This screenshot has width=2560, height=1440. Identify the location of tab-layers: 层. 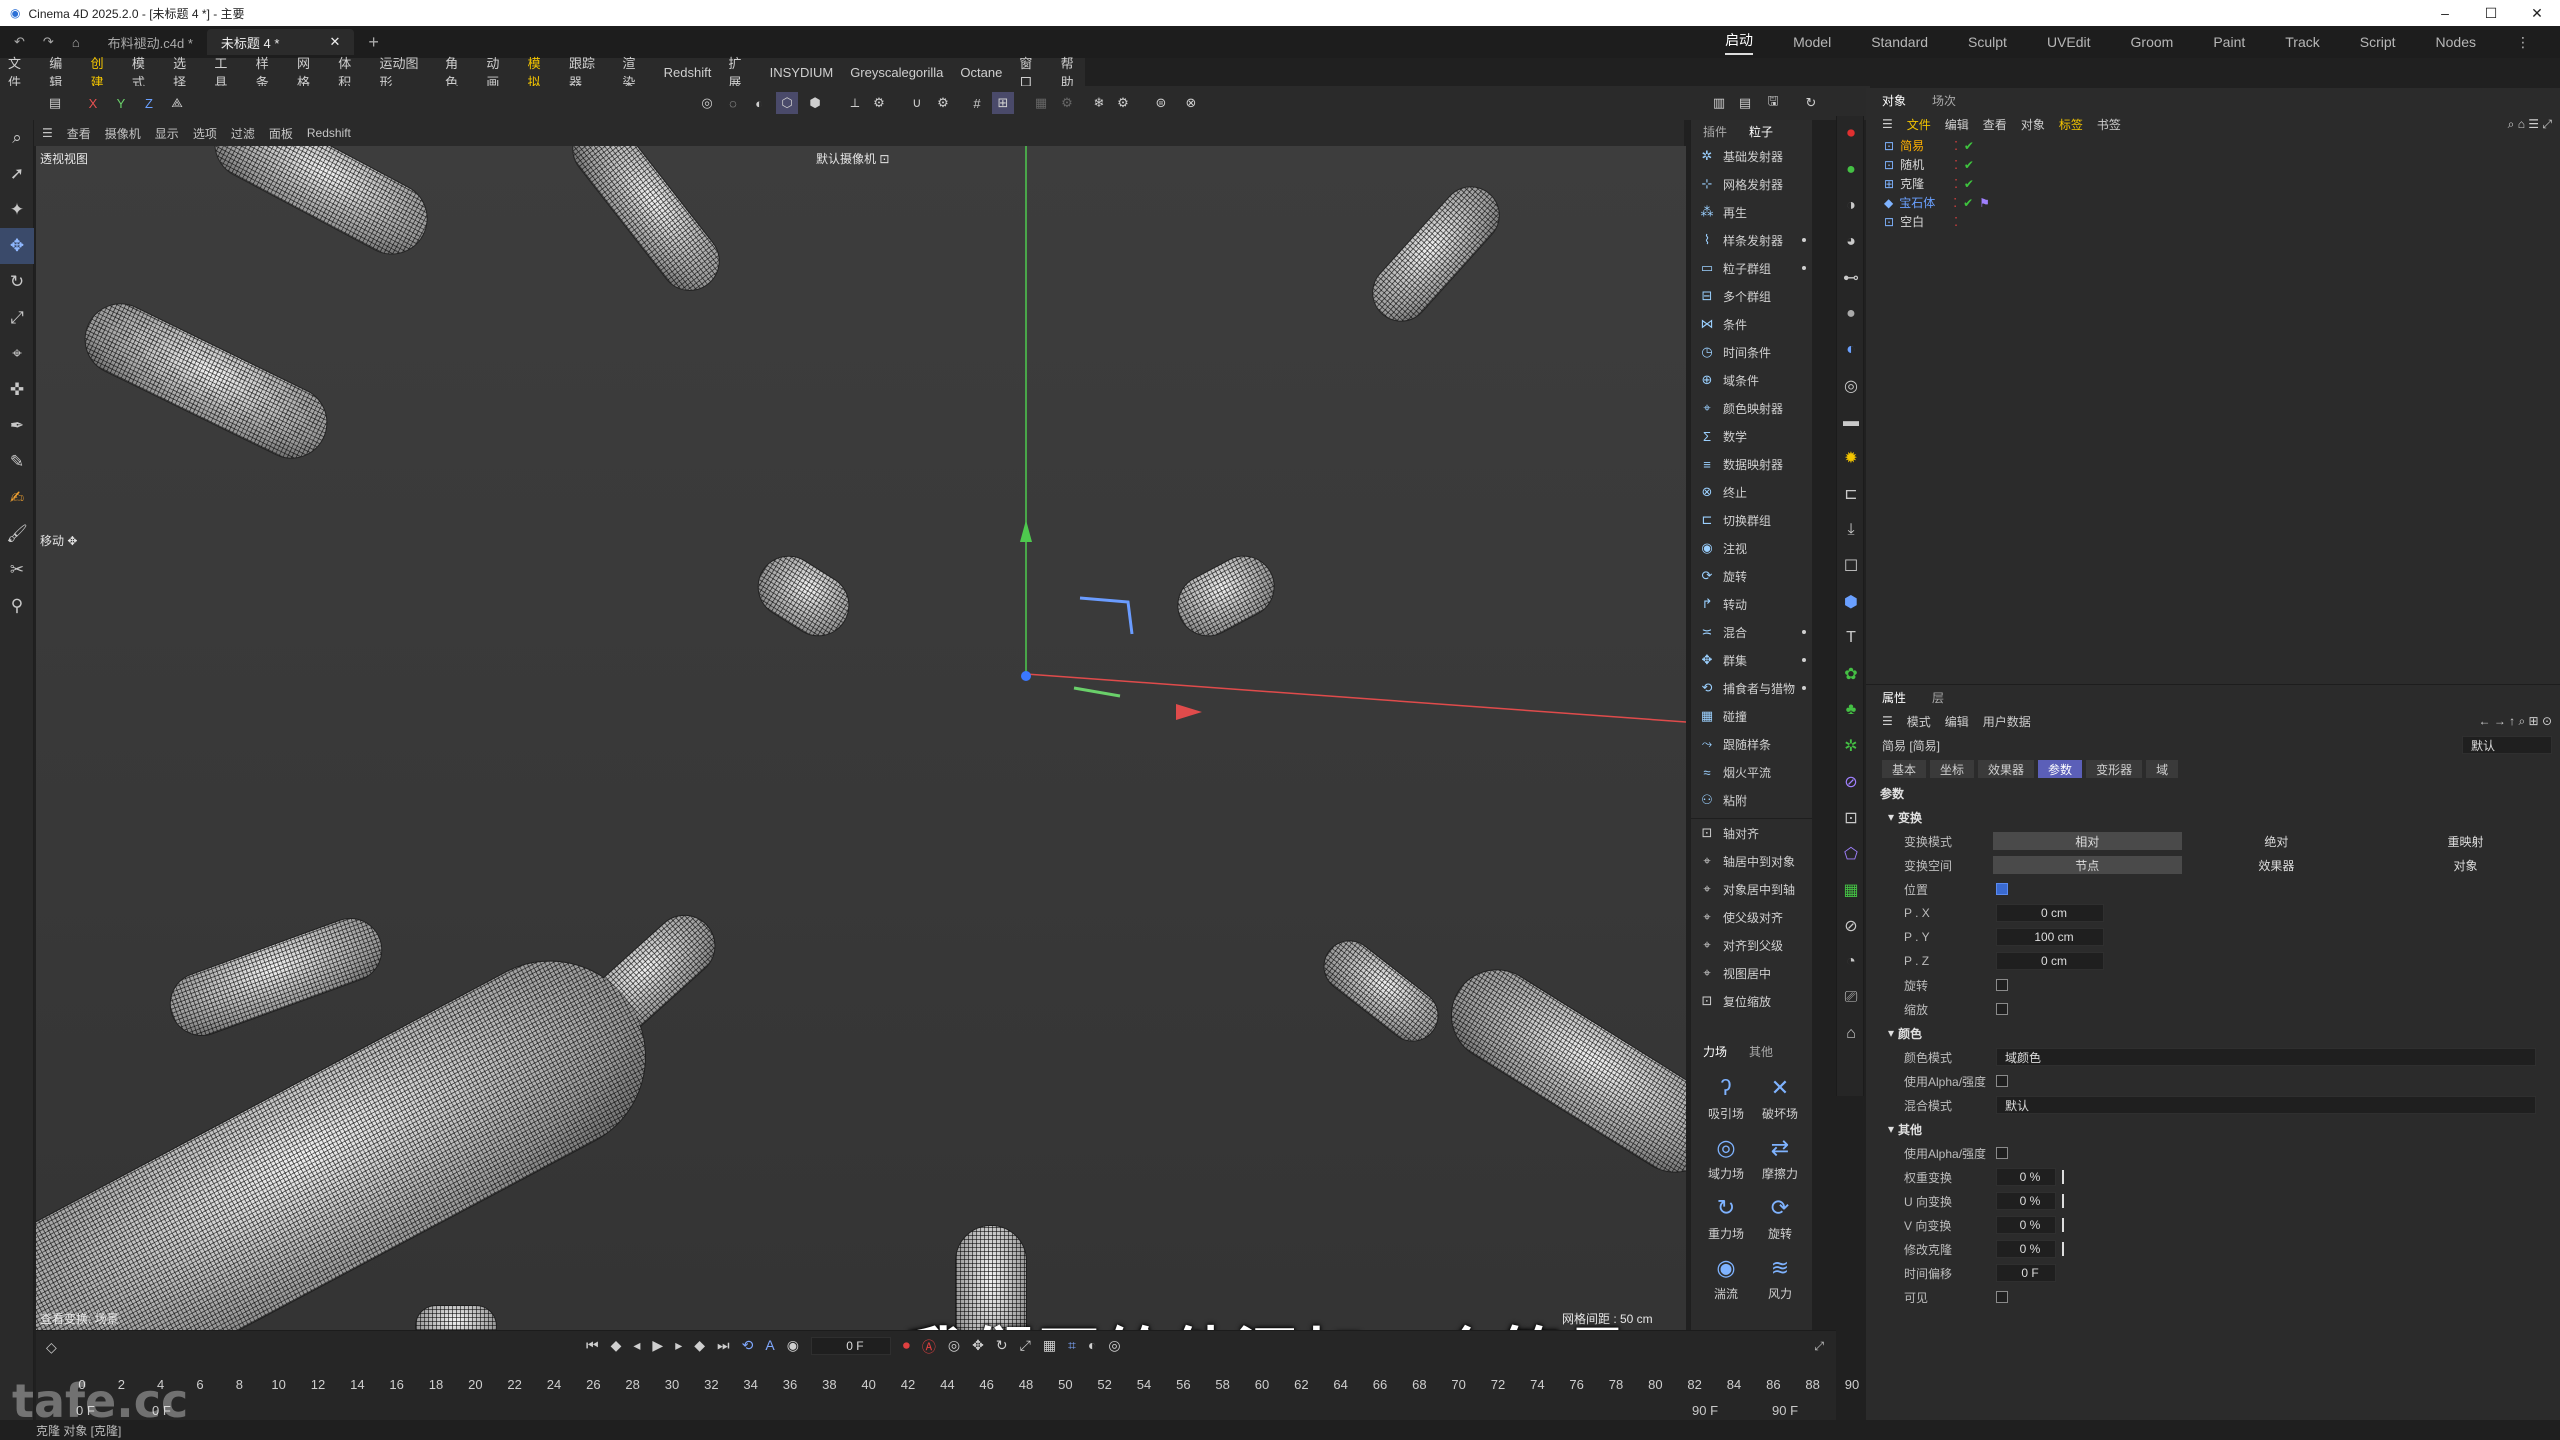
(1938, 697).